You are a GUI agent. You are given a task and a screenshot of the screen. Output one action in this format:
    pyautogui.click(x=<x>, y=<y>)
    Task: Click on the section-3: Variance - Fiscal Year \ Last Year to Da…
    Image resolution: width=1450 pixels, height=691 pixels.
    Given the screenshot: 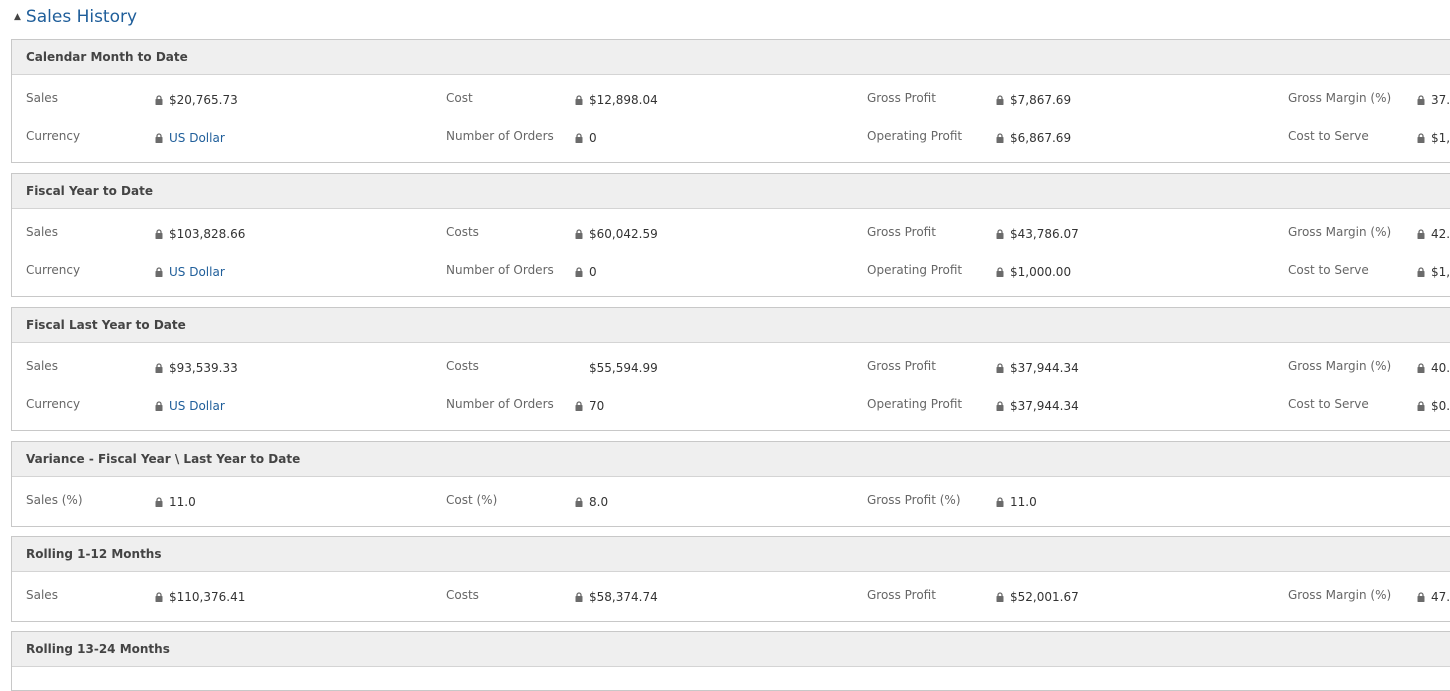 What is the action you would take?
    pyautogui.click(x=730, y=484)
    